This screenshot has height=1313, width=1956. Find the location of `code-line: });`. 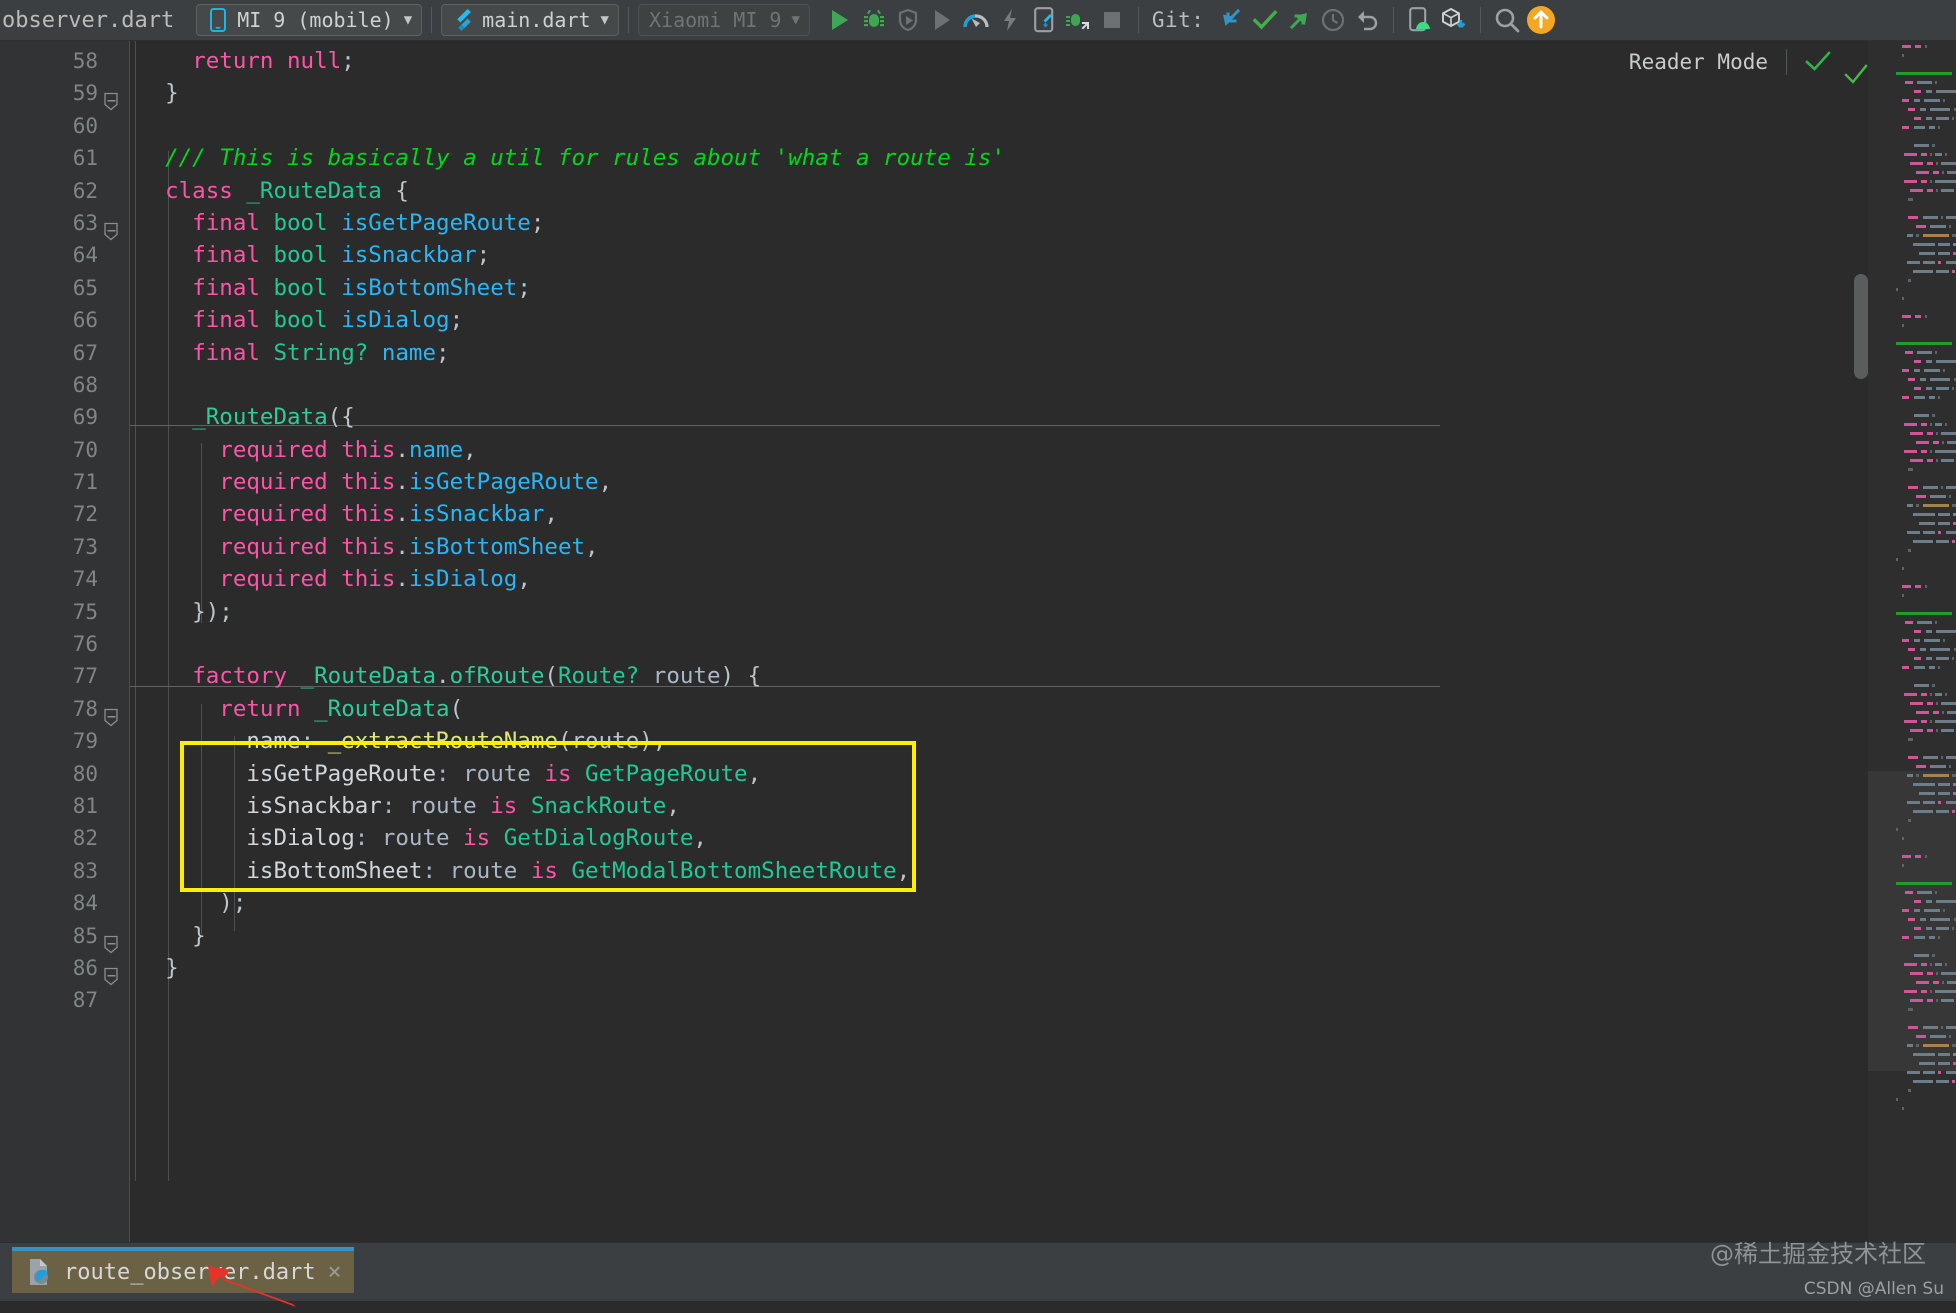

code-line: }); is located at coordinates (985, 612).